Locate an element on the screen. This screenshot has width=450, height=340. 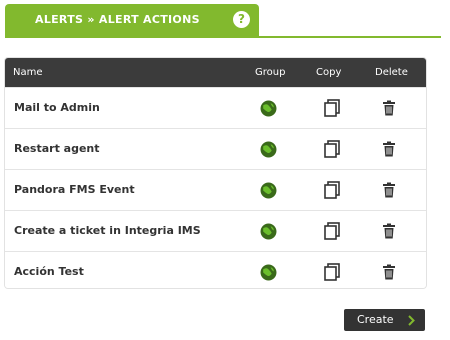
create-button: Create is located at coordinates (384, 320).